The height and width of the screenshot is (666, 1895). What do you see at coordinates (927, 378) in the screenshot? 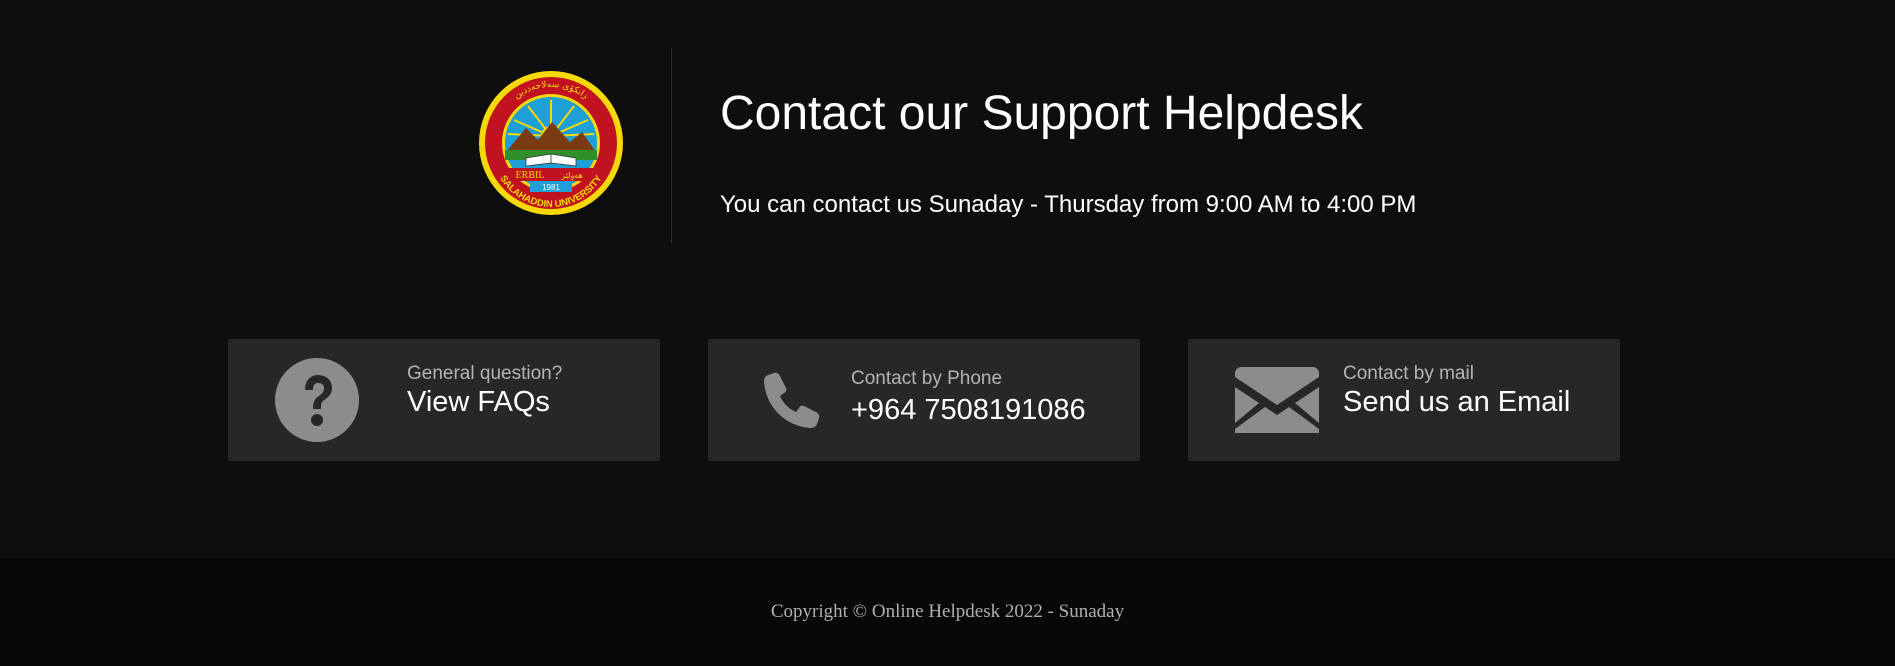
I see `phone-card-label: Contact by Phone` at bounding box center [927, 378].